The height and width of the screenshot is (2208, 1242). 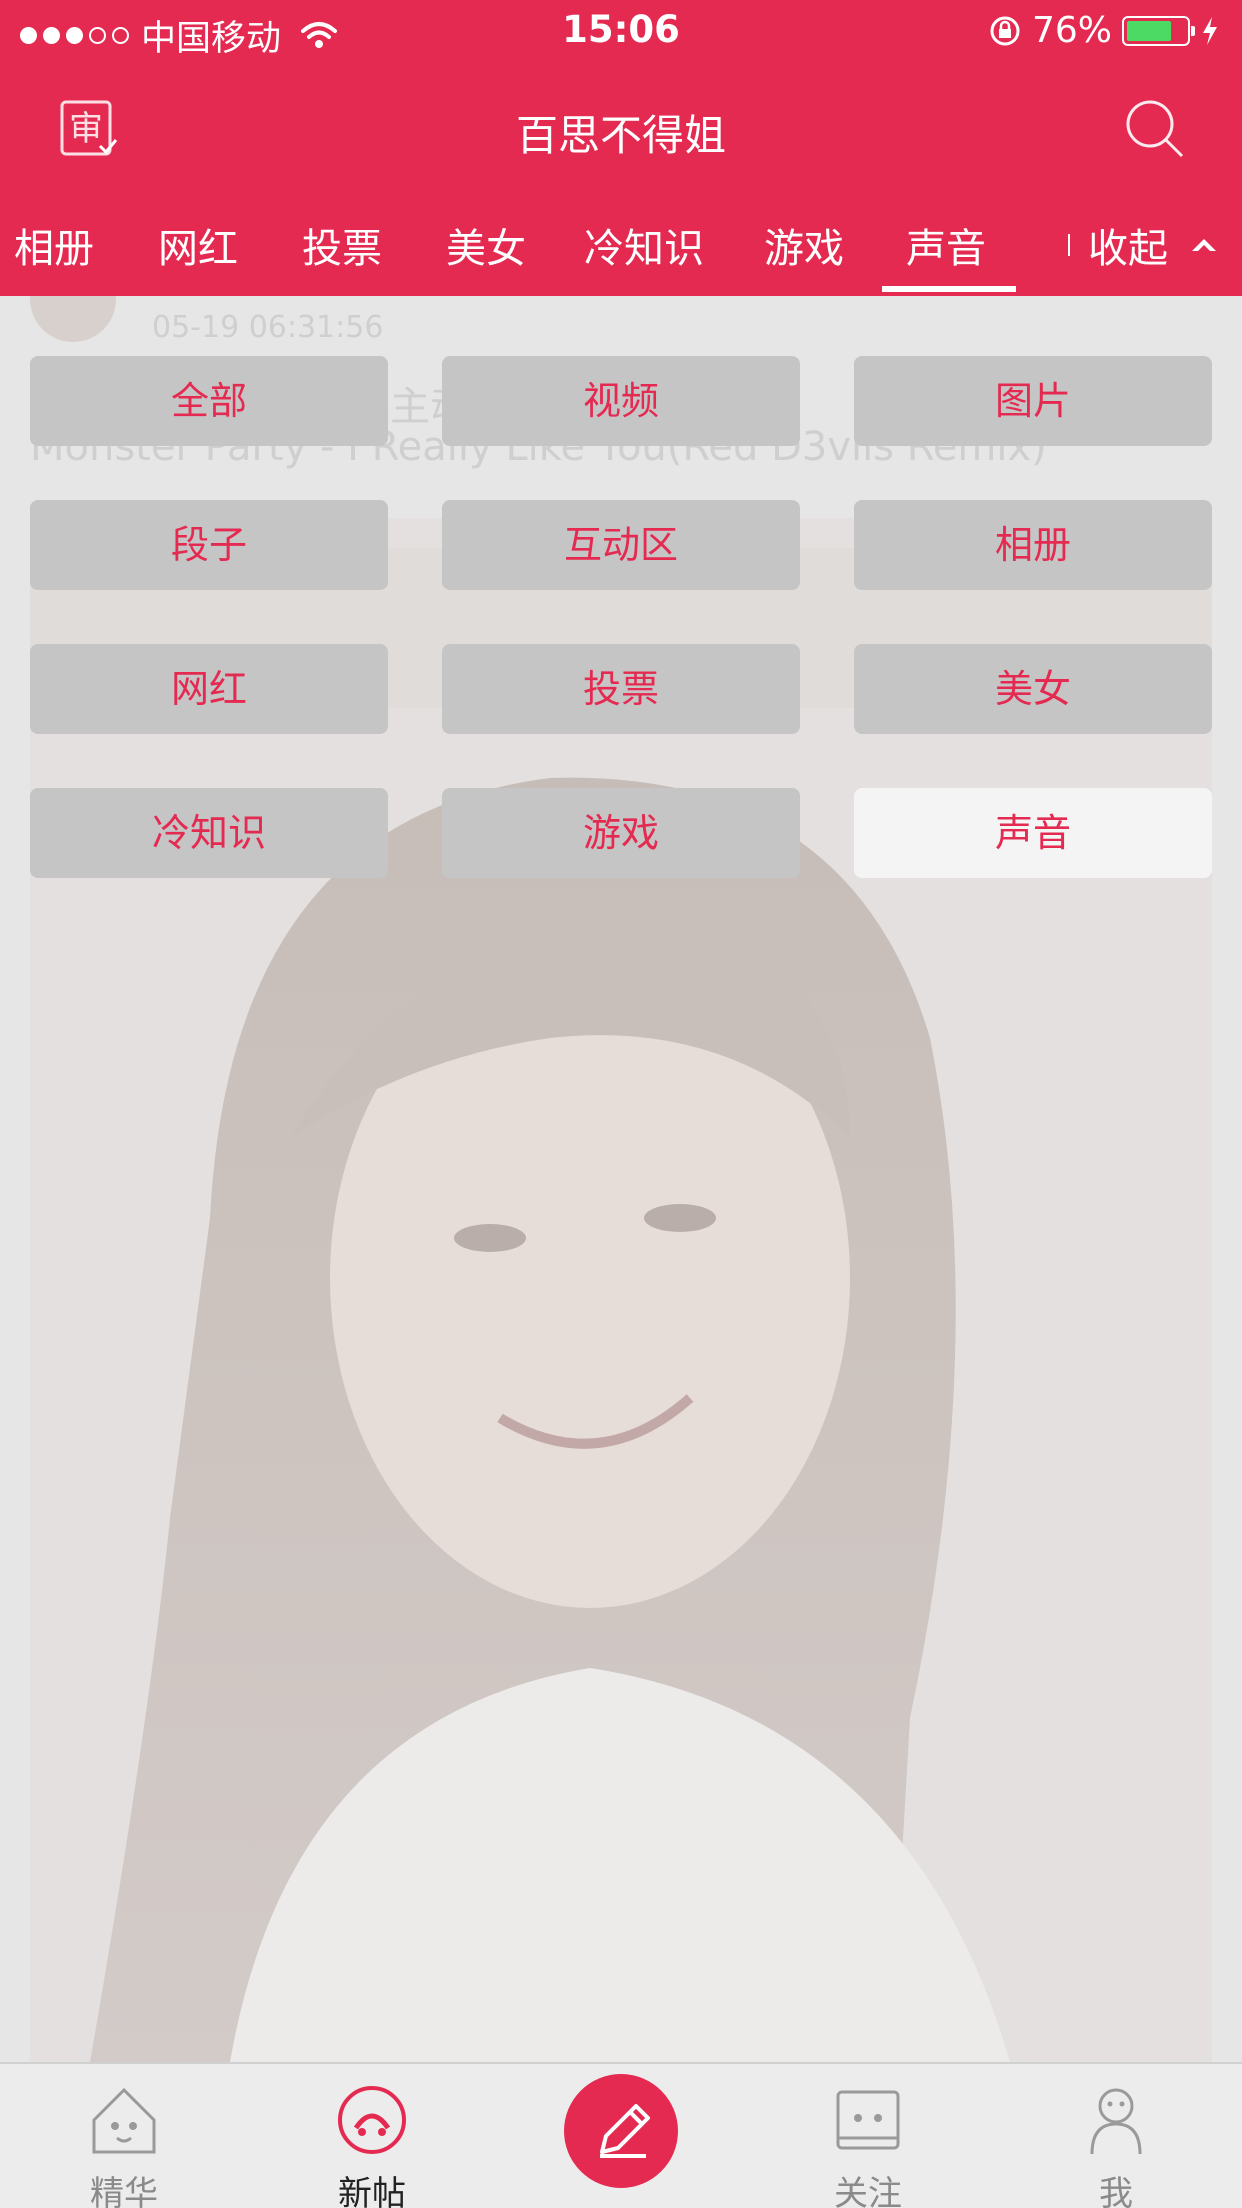 What do you see at coordinates (621, 689) in the screenshot?
I see `category-vote: 投票` at bounding box center [621, 689].